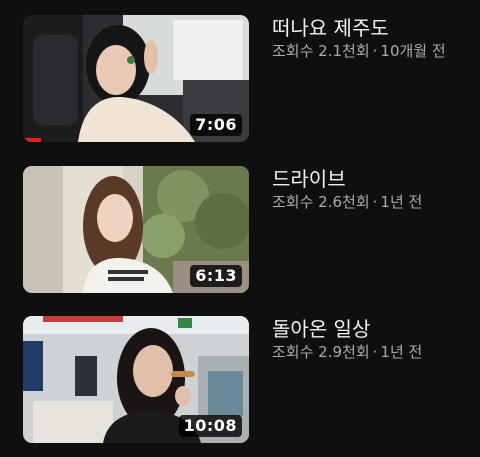  I want to click on video-stats: 조회수 2.9천회 · 1년 전, so click(374, 352).